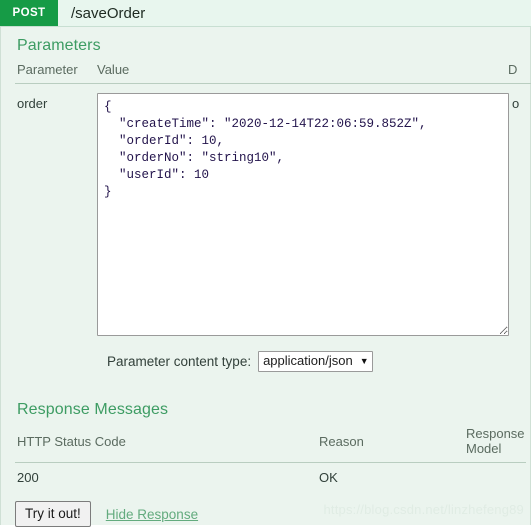 The image size is (531, 527). Describe the element at coordinates (518, 73) in the screenshot. I see `column-header-description: D` at that location.